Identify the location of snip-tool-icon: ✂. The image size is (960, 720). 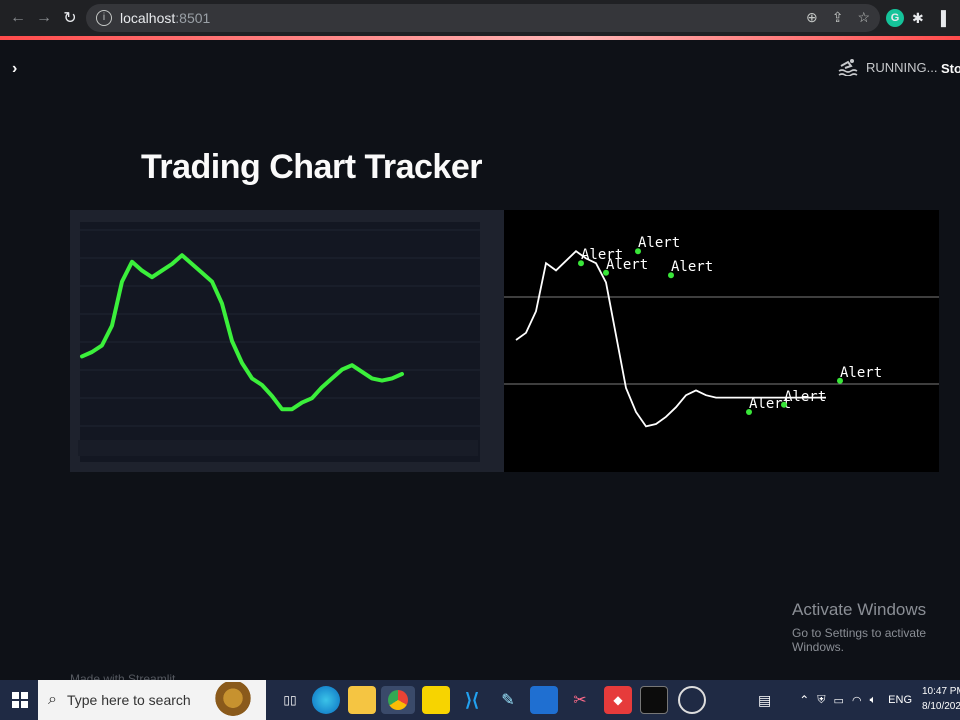
(580, 700).